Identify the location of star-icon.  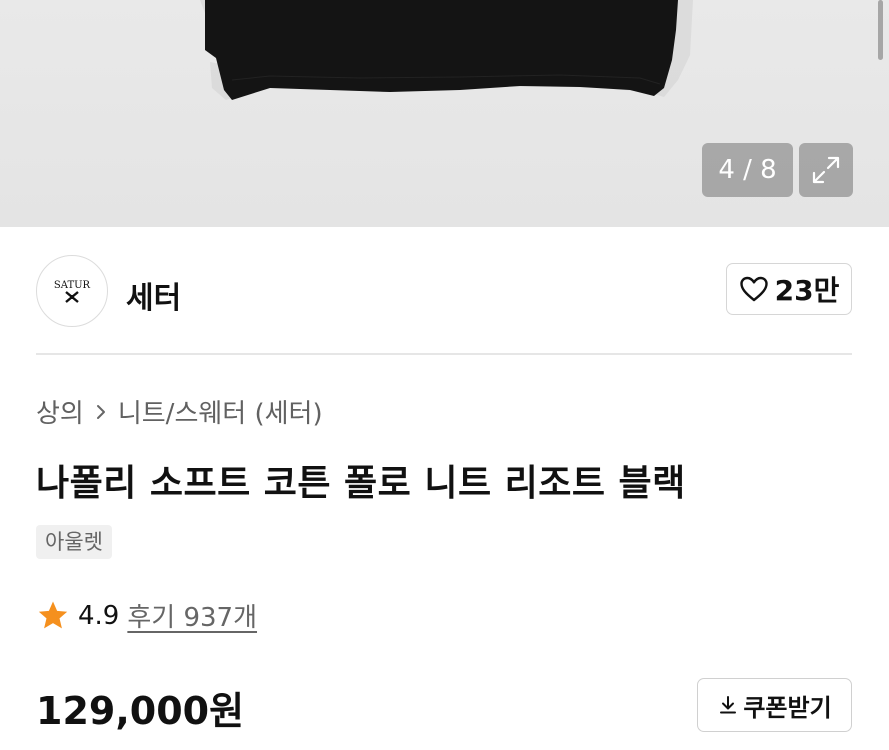
(53, 614).